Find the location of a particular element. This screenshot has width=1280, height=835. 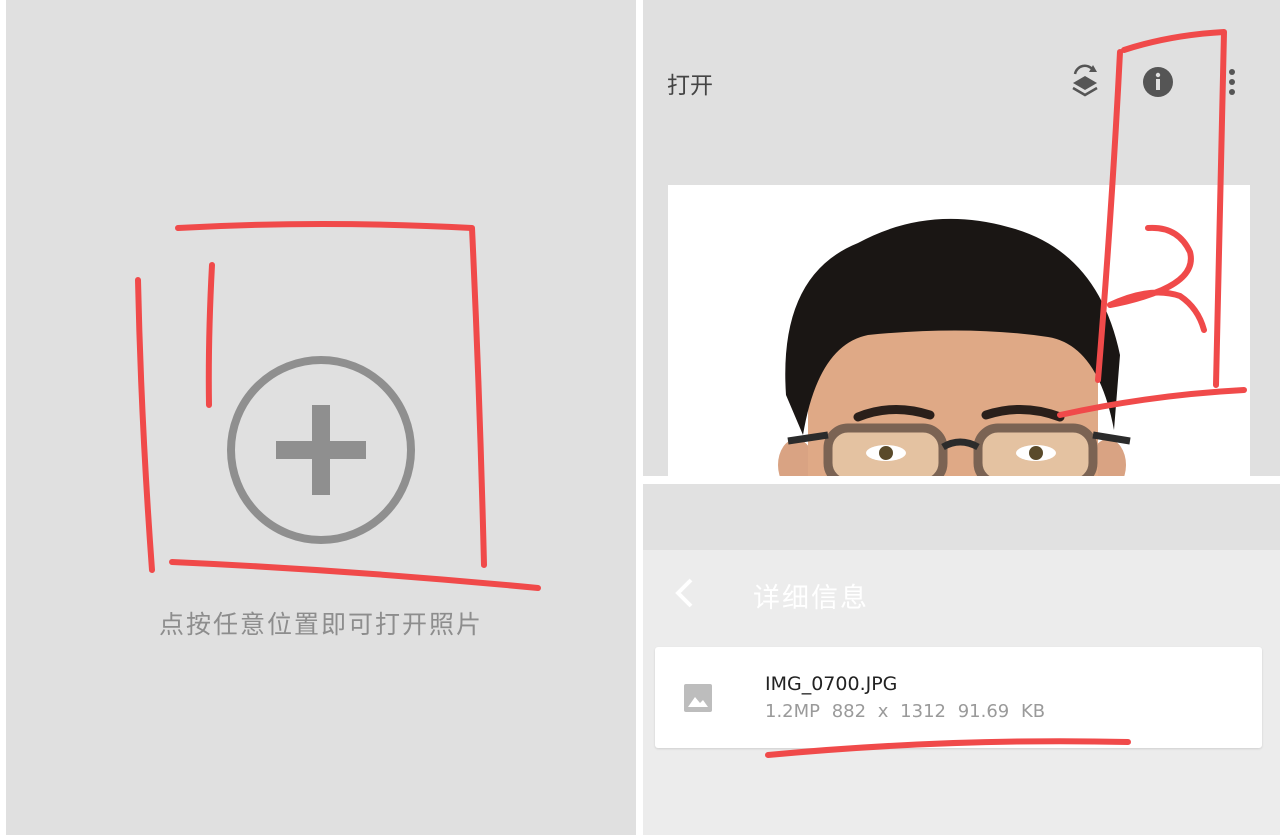

more-options-button is located at coordinates (1232, 82).